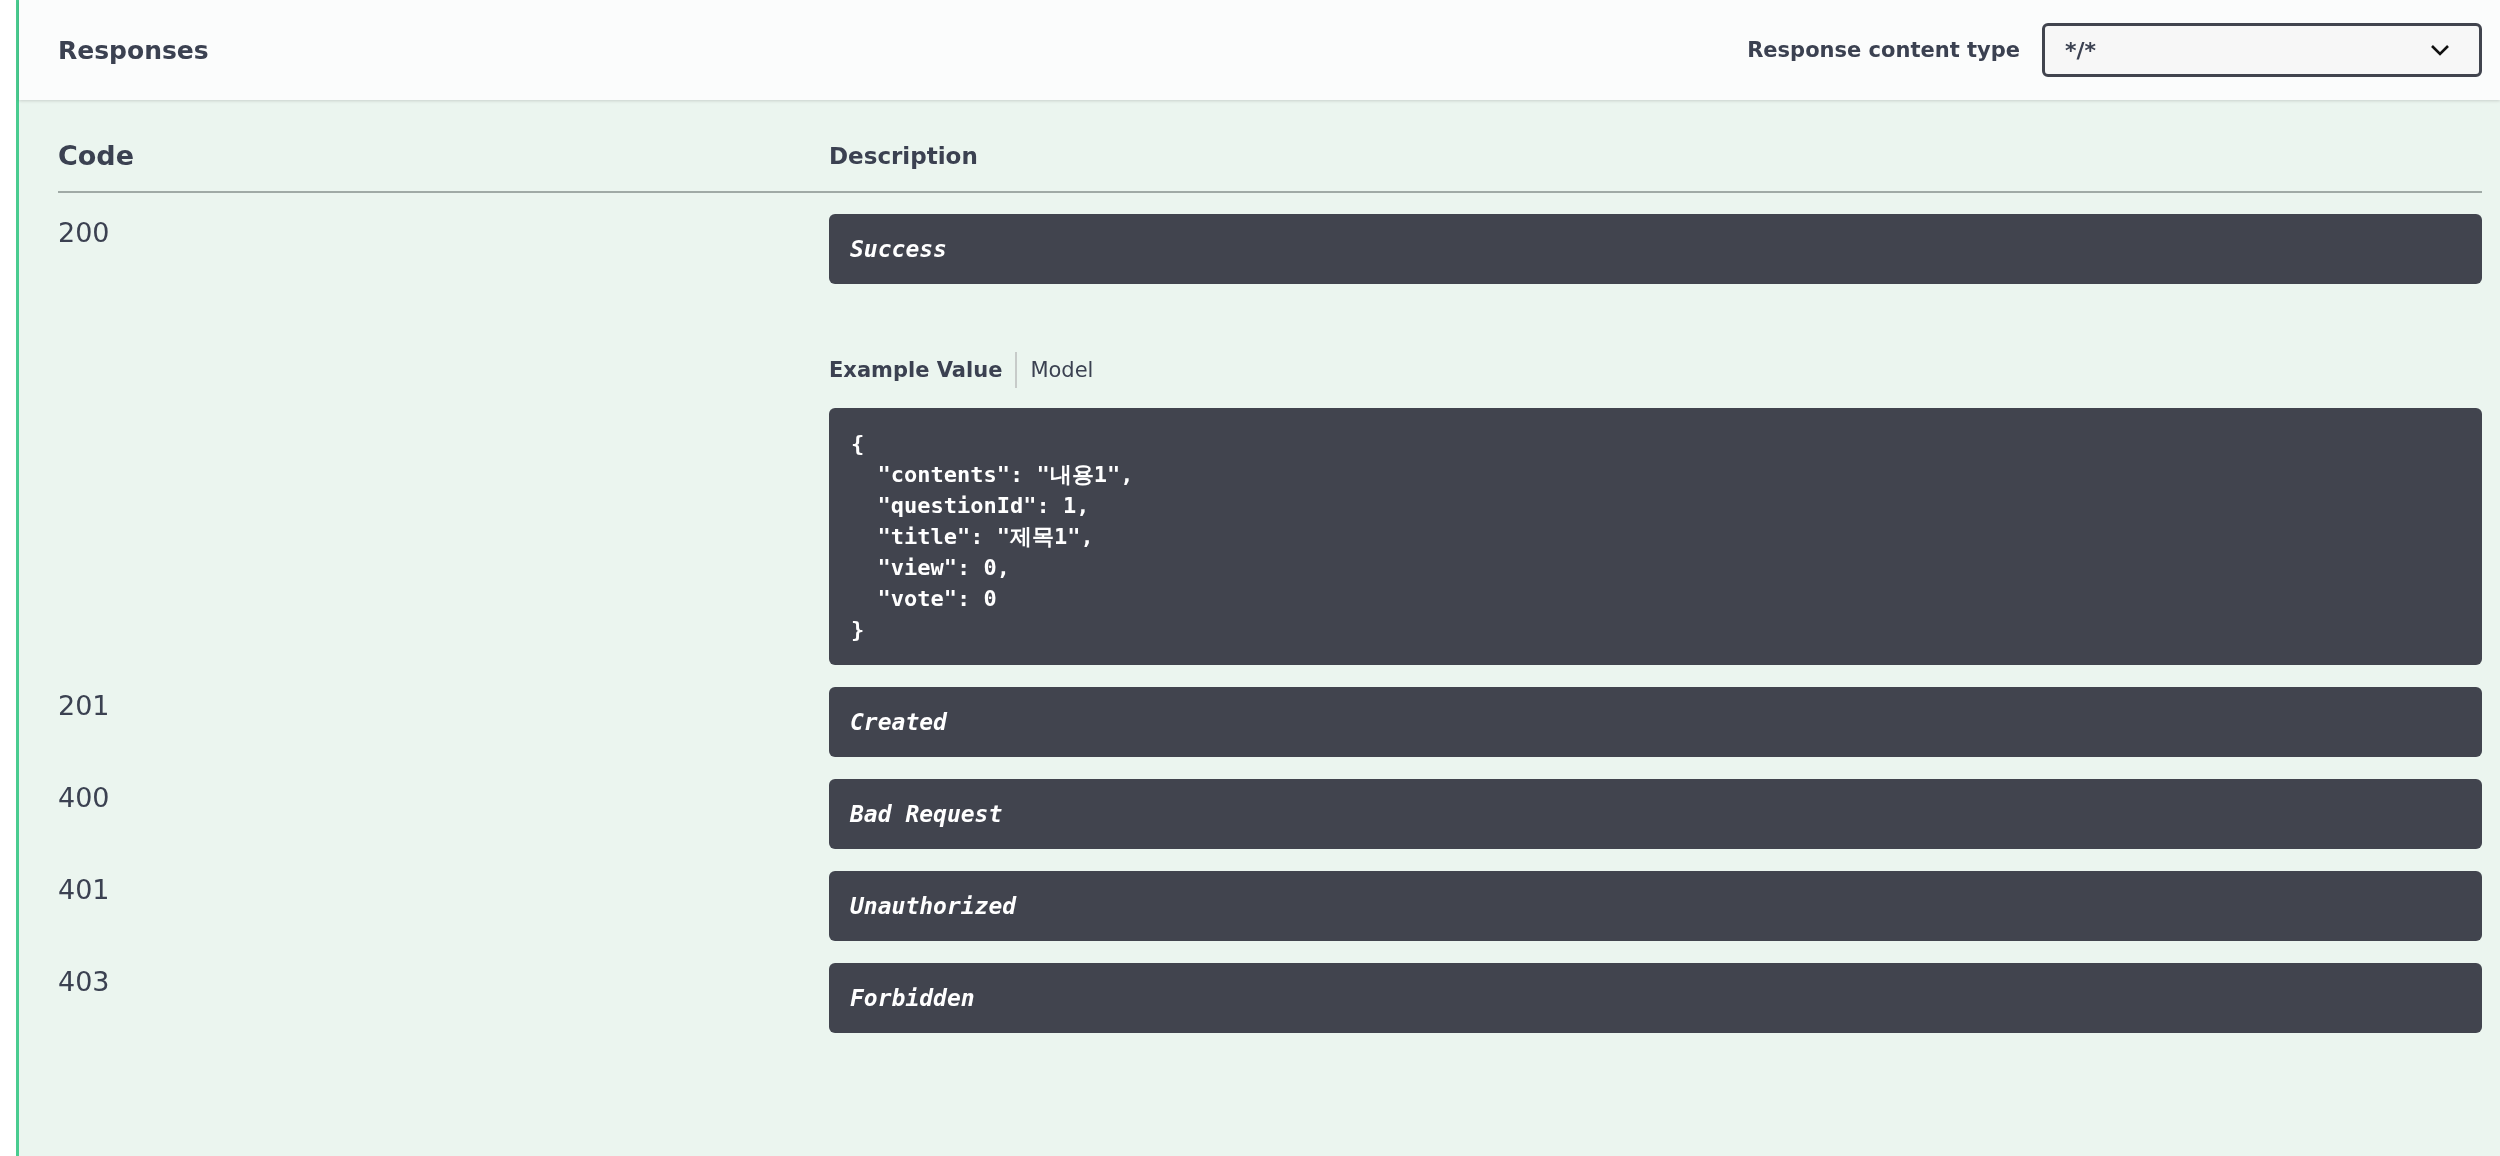 This screenshot has height=1156, width=2500. I want to click on content-type-label: Response content type, so click(1883, 50).